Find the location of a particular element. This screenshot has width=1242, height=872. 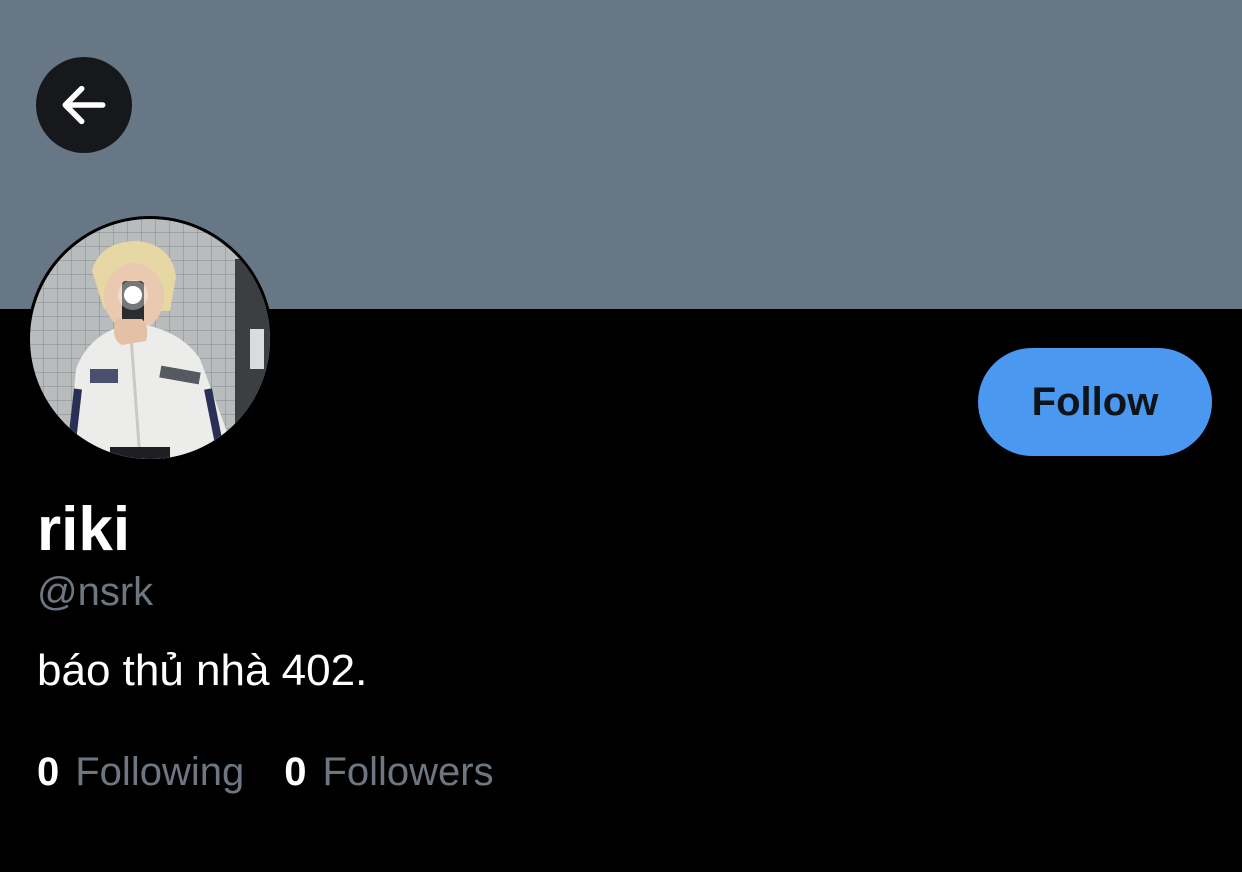

profile-stats: 0 Following 0 Followers is located at coordinates (265, 772).